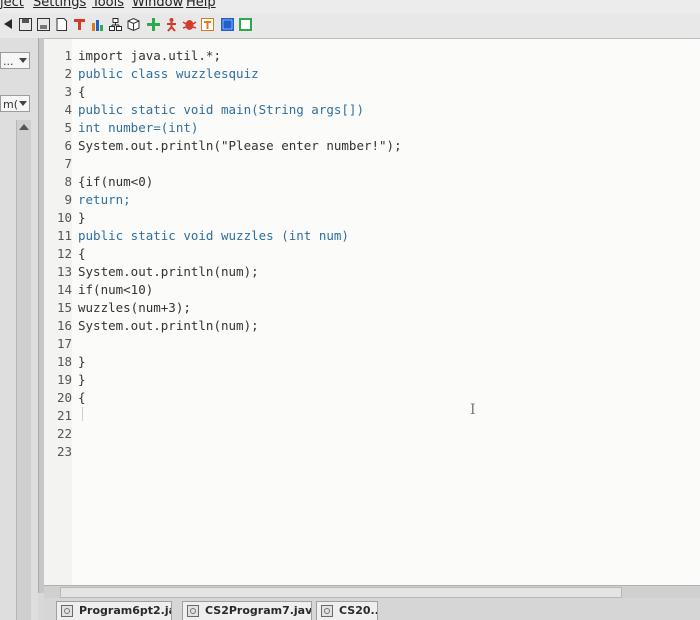  What do you see at coordinates (9, 24) in the screenshot?
I see `arrow-icon` at bounding box center [9, 24].